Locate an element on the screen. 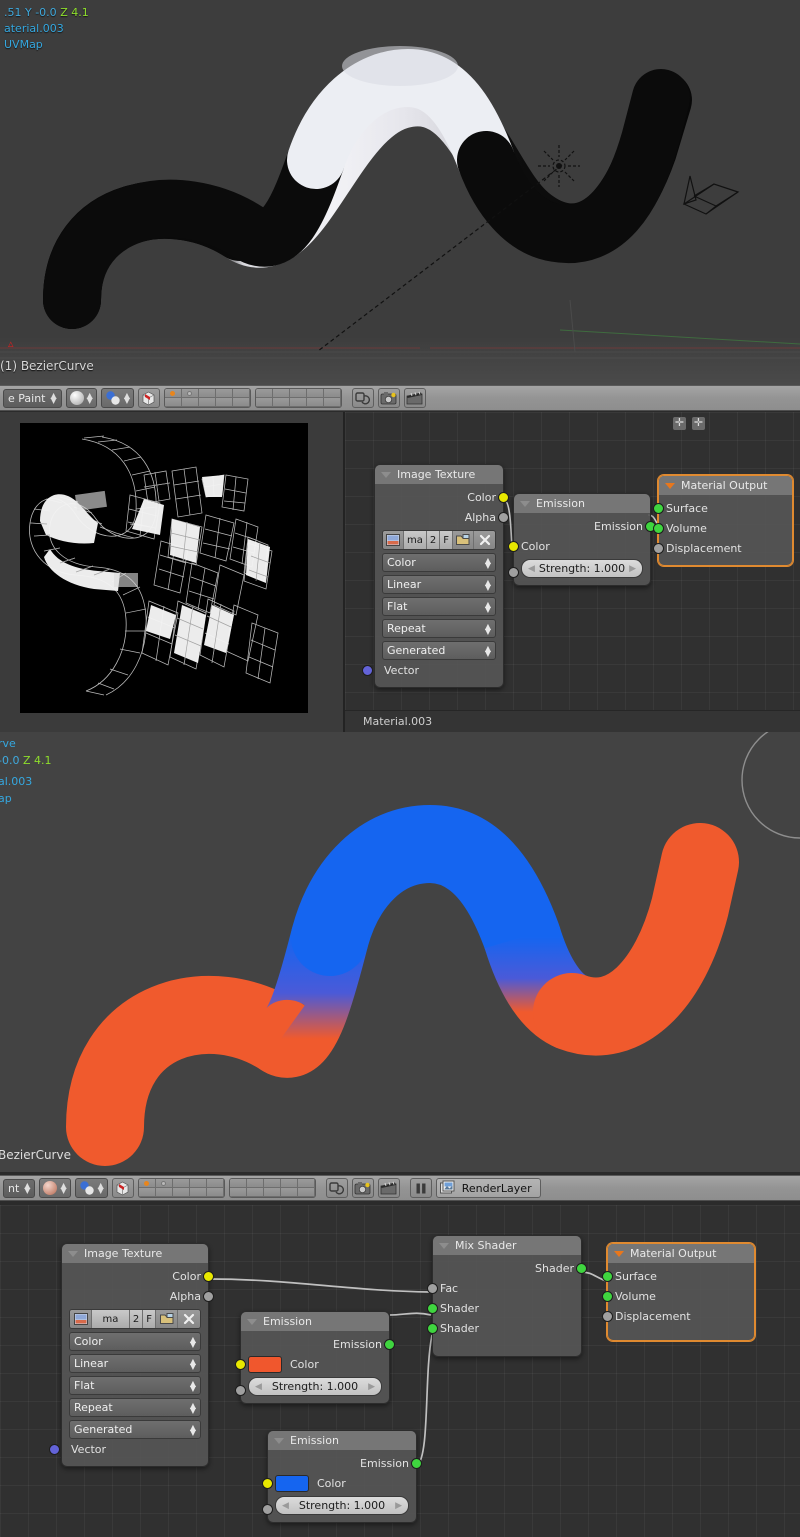 Image resolution: width=800 pixels, height=1537 pixels. socket-shader-out is located at coordinates (581, 1268).